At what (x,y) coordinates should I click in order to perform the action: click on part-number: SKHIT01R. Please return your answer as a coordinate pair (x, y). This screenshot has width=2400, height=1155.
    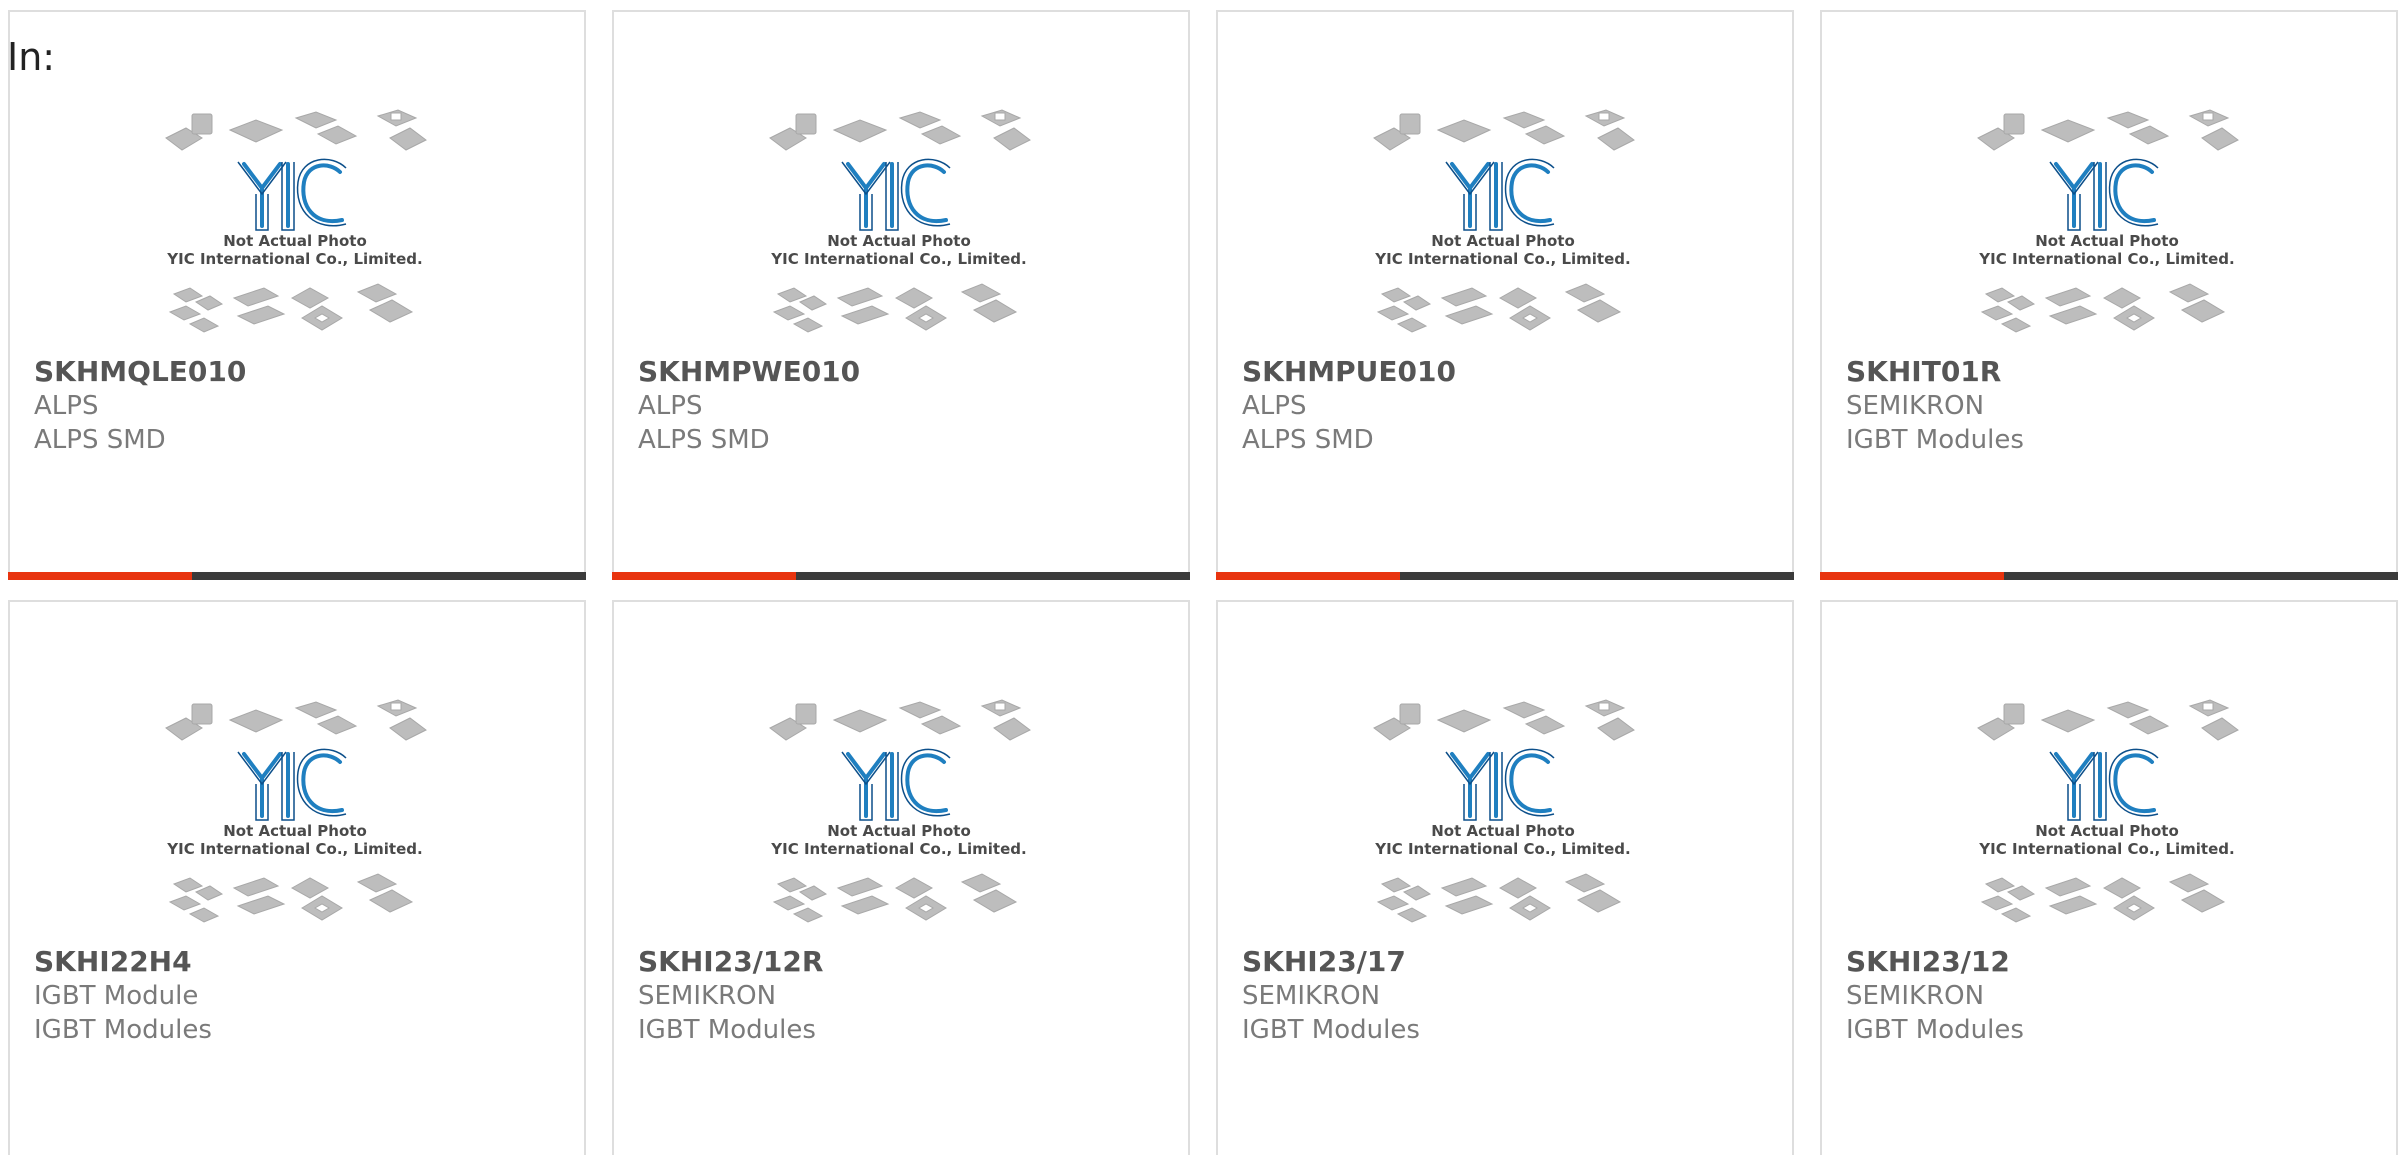
    Looking at the image, I should click on (2111, 372).